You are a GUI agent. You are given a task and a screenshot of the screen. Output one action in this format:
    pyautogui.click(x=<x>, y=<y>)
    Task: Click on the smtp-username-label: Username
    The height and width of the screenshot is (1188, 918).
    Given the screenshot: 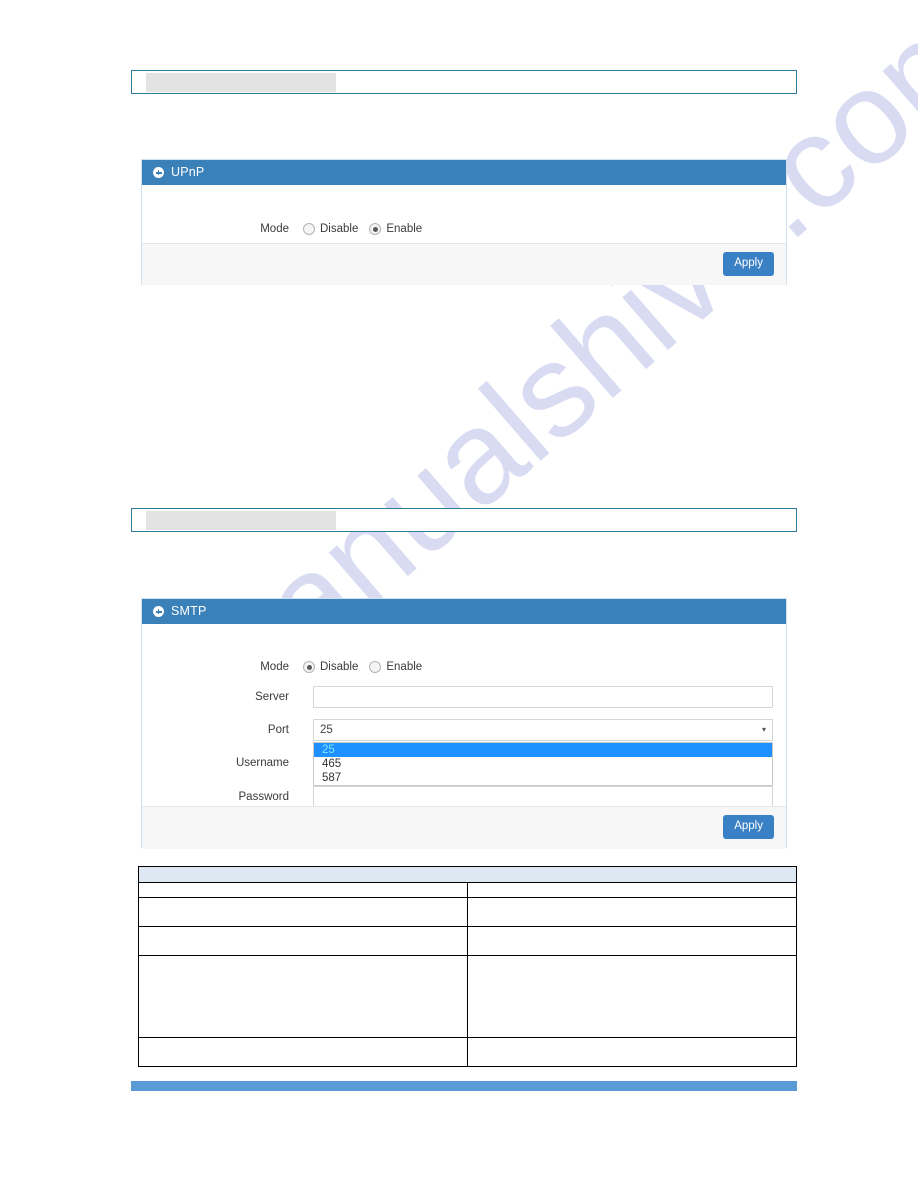 What is the action you would take?
    pyautogui.click(x=262, y=763)
    